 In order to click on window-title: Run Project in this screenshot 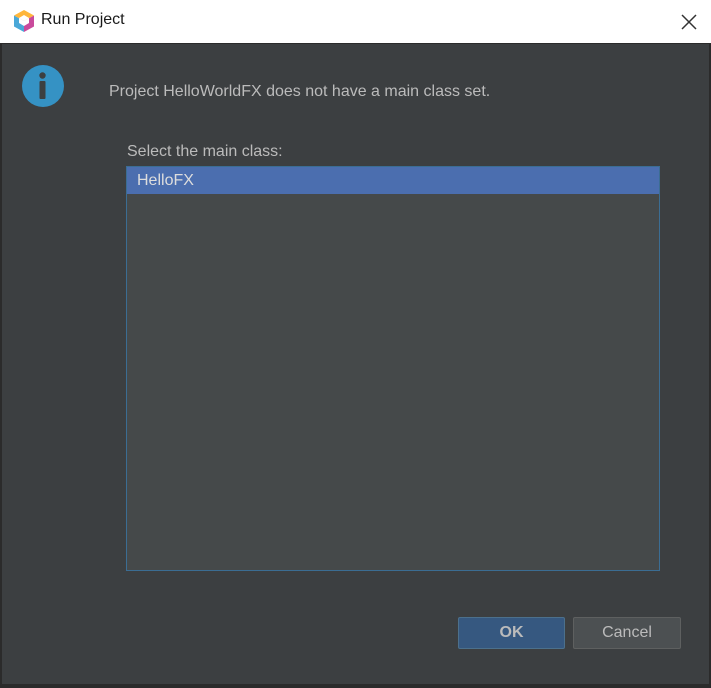, I will do `click(83, 19)`.